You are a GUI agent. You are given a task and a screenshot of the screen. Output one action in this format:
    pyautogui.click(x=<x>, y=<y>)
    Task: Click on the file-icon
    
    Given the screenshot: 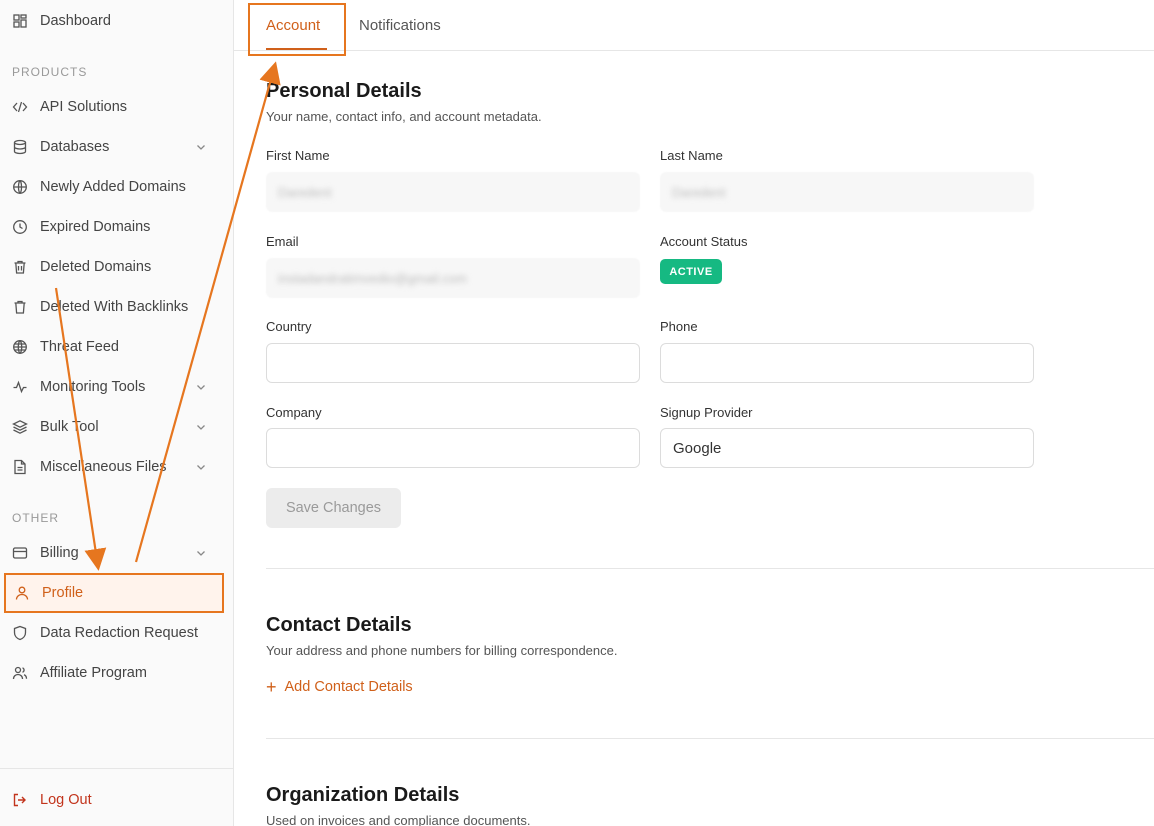 What is the action you would take?
    pyautogui.click(x=20, y=467)
    